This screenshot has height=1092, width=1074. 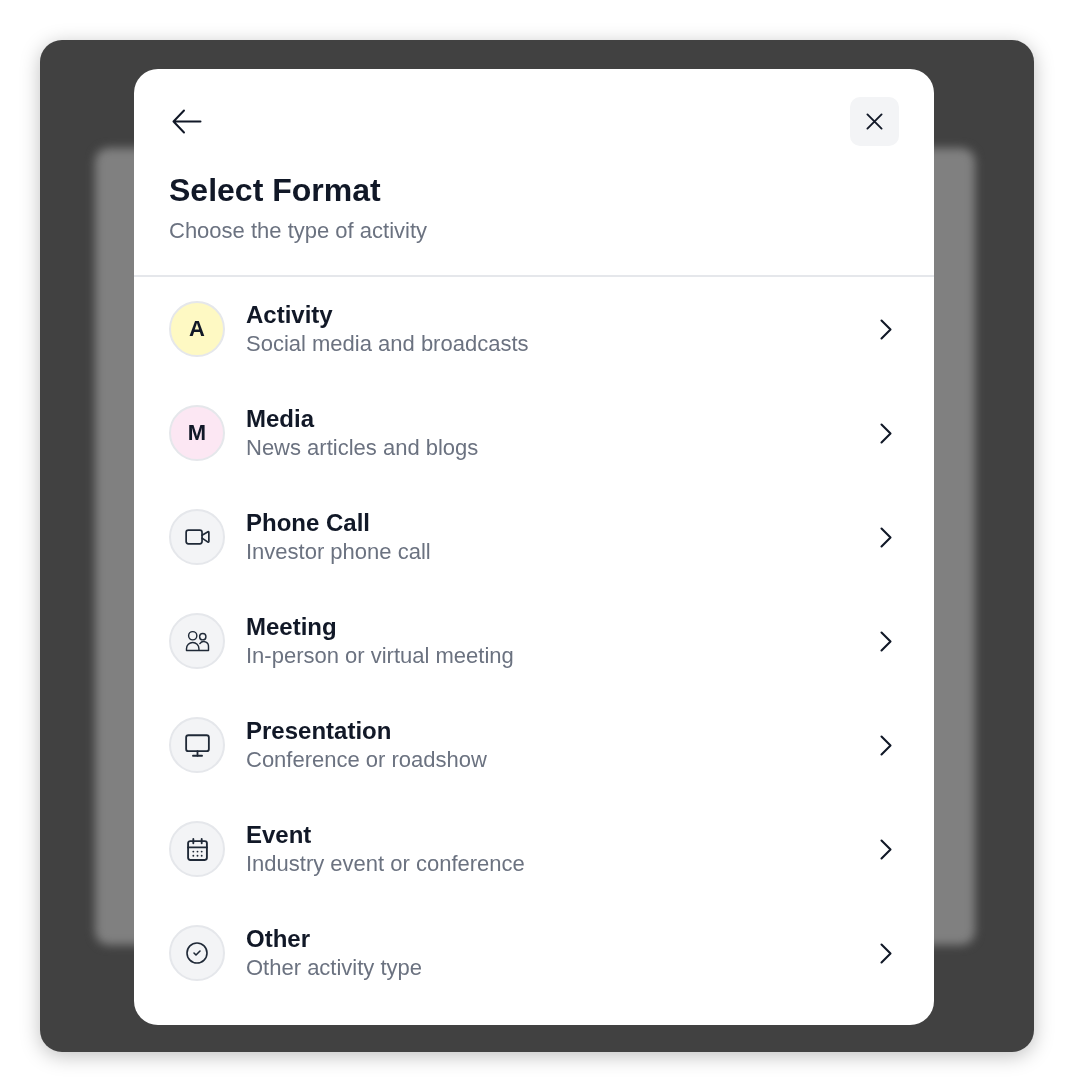 What do you see at coordinates (281, 418) in the screenshot?
I see `option-title: Media` at bounding box center [281, 418].